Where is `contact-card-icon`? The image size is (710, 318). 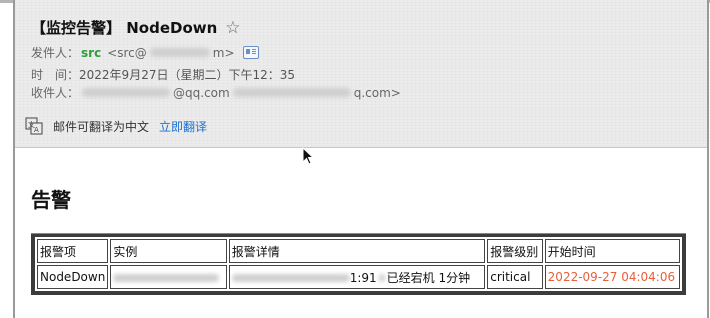
contact-card-icon is located at coordinates (250, 52).